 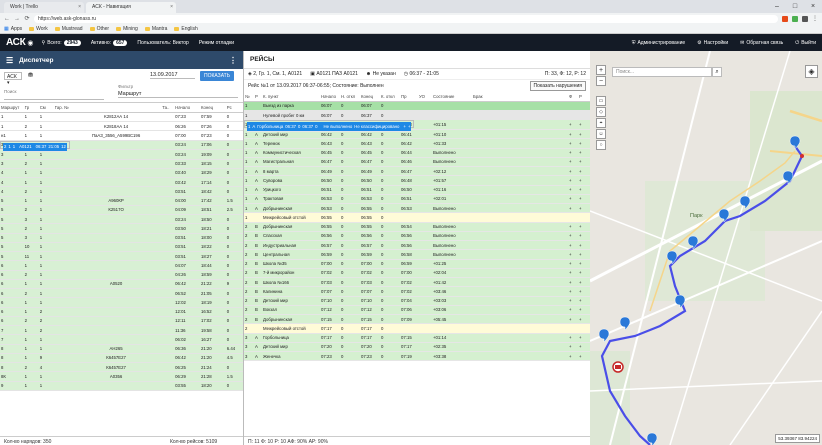 What do you see at coordinates (417, 199) in the screenshot?
I see `table-row: 1 А Трактовая 06:53 0 06:53 0 06:51 +02:01 + +` at bounding box center [417, 199].